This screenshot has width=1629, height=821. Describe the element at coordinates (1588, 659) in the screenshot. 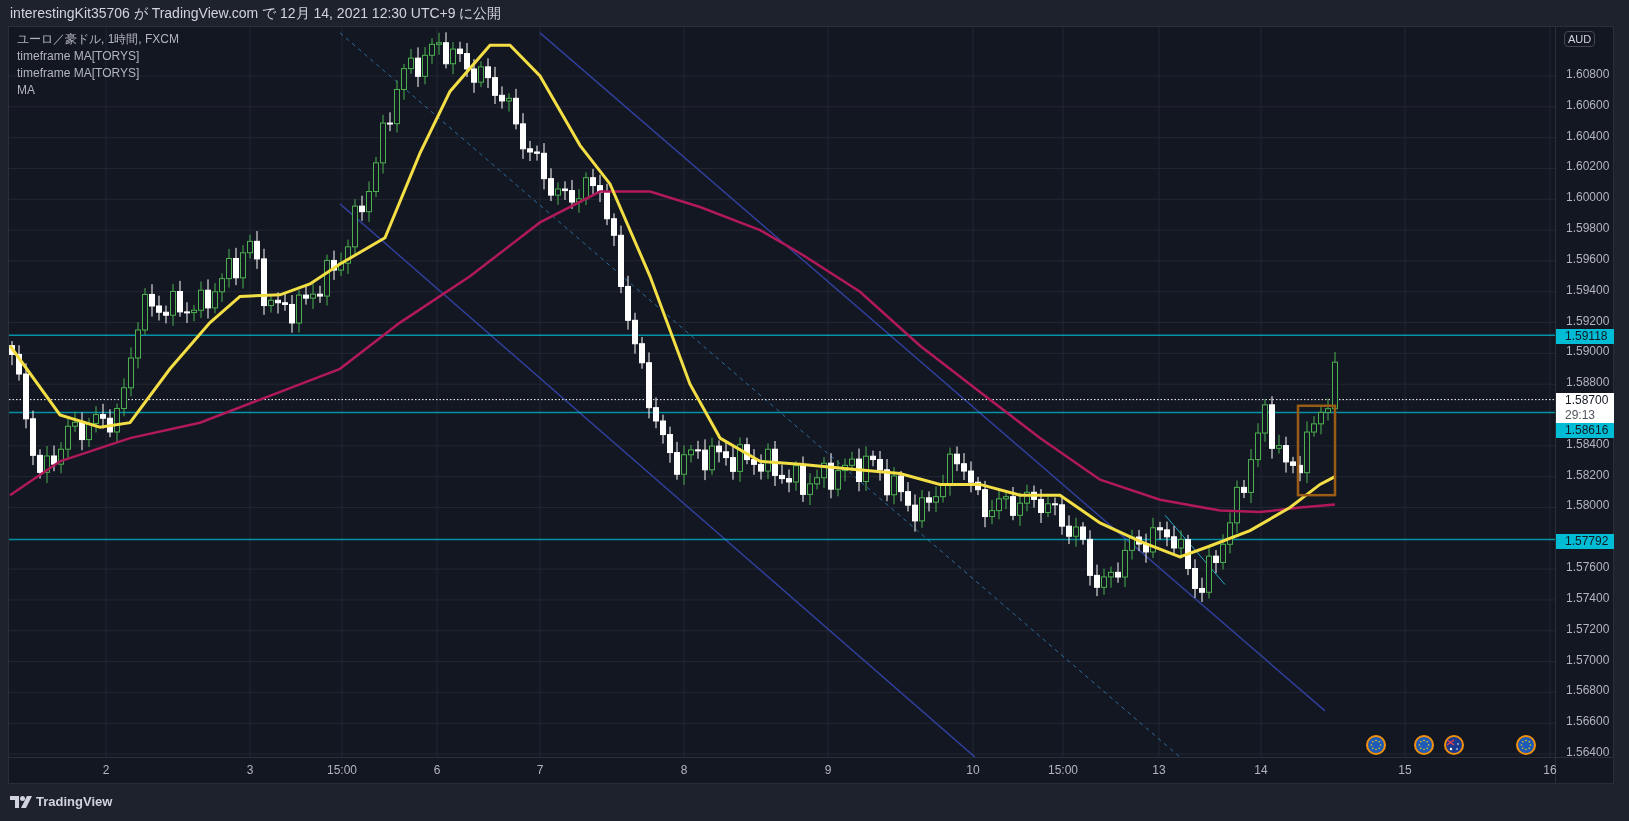

I see `price-tick-label: 1.57000` at that location.